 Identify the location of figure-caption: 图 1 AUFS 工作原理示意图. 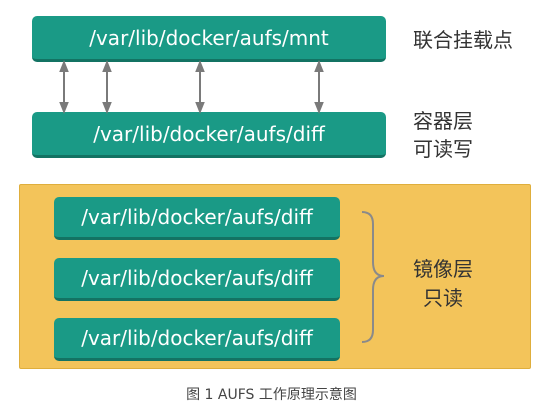
(271, 395).